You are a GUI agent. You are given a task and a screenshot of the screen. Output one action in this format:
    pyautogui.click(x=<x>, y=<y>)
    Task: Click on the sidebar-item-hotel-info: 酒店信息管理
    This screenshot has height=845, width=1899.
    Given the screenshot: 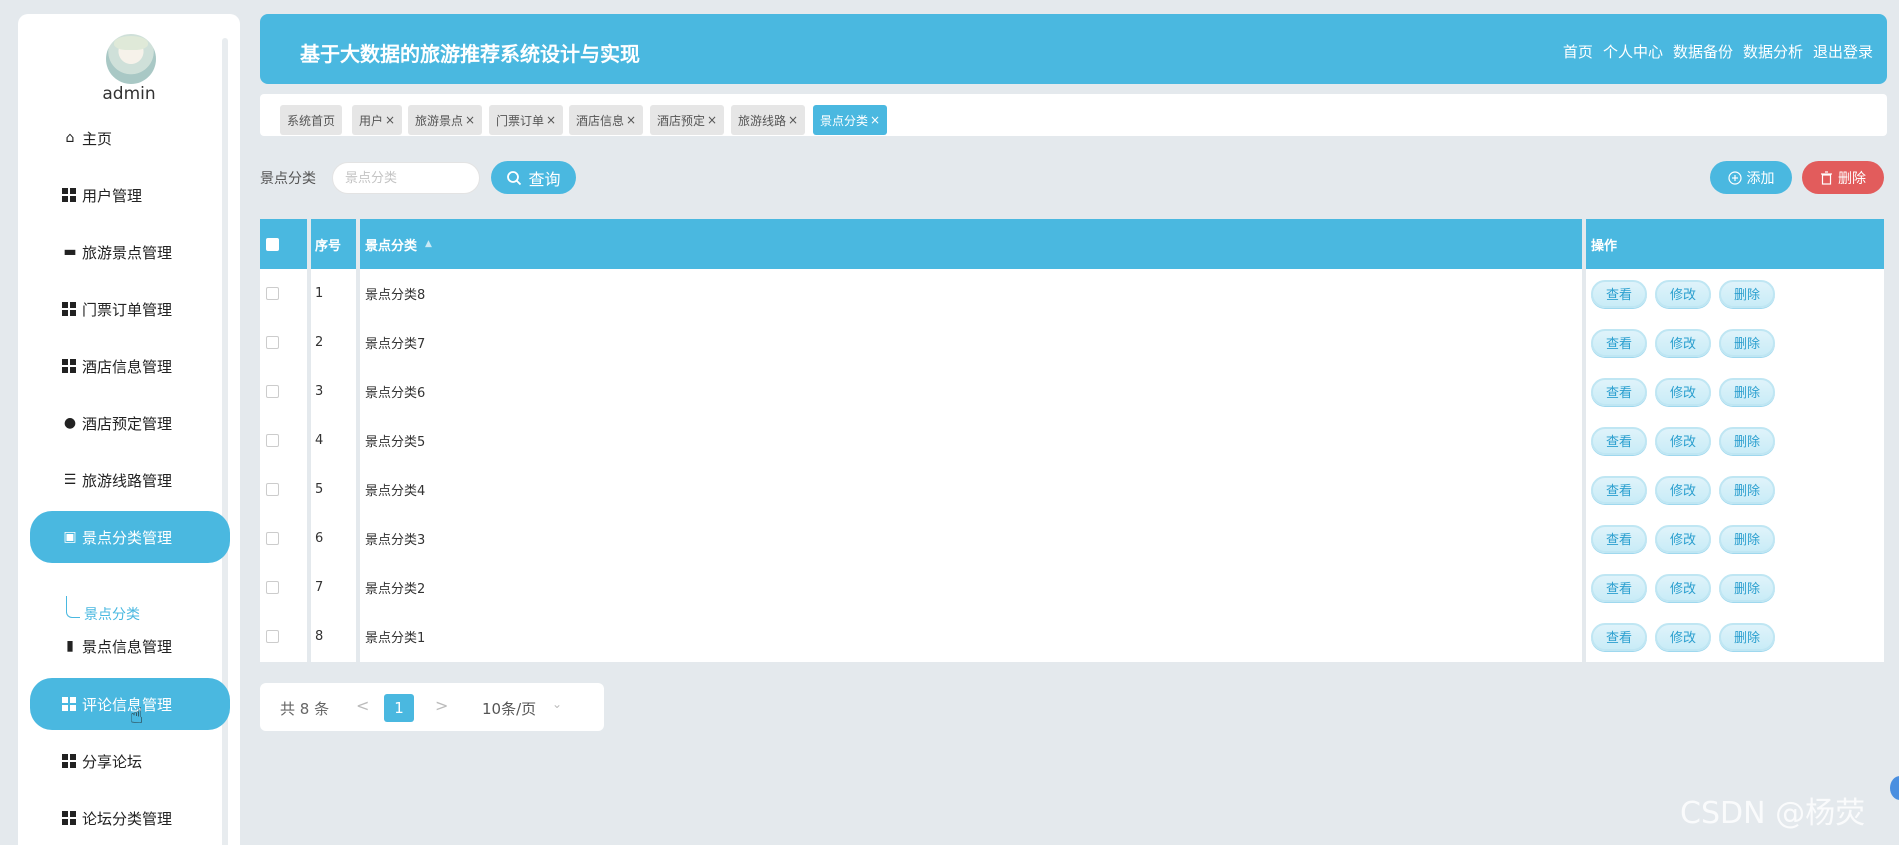 What is the action you would take?
    pyautogui.click(x=129, y=366)
    